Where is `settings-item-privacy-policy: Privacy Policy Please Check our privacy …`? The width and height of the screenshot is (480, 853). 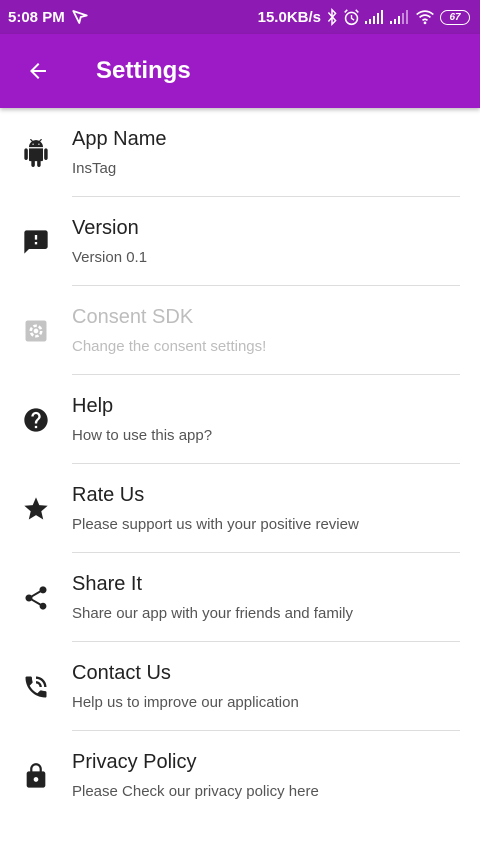 settings-item-privacy-policy: Privacy Policy Please Check our privacy … is located at coordinates (240, 775).